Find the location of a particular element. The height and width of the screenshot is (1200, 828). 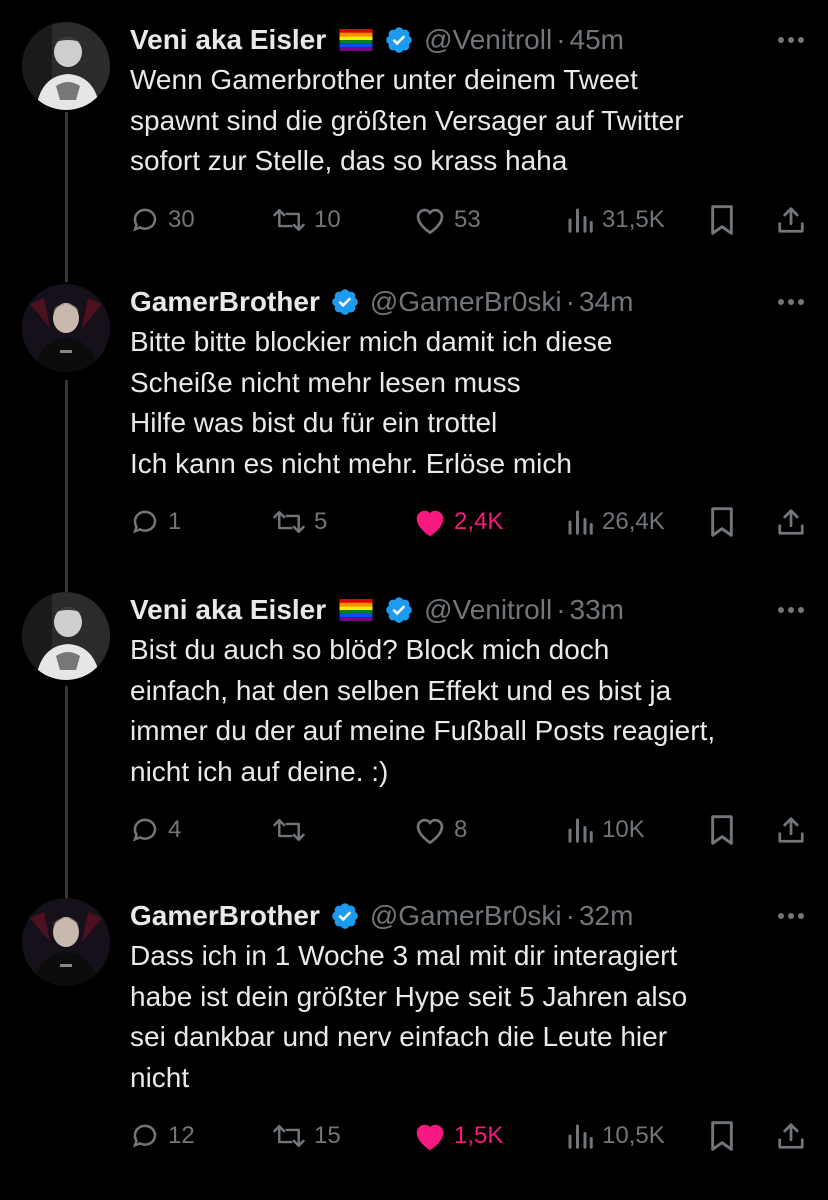

like-button: 1,5K is located at coordinates (458, 1136).